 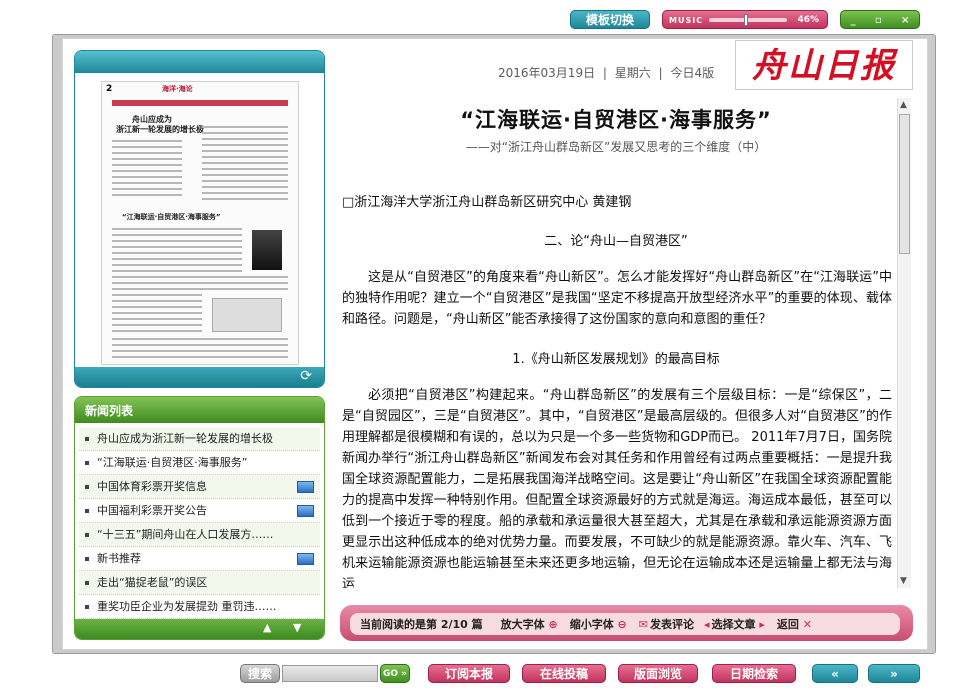 What do you see at coordinates (616, 241) in the screenshot?
I see `article-section-heading: 二、论“舟山—自贸港区”` at bounding box center [616, 241].